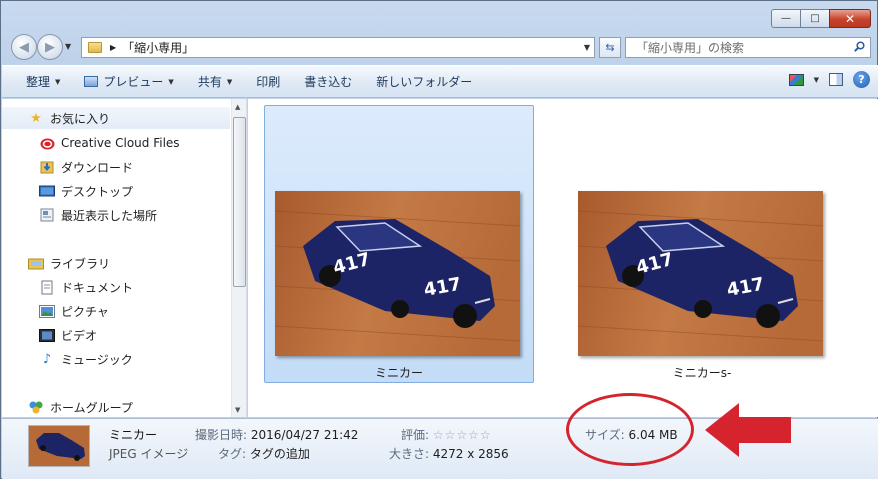 The image size is (878, 479). What do you see at coordinates (237, 107) in the screenshot?
I see `scroll-up-arrow-icon: ▲` at bounding box center [237, 107].